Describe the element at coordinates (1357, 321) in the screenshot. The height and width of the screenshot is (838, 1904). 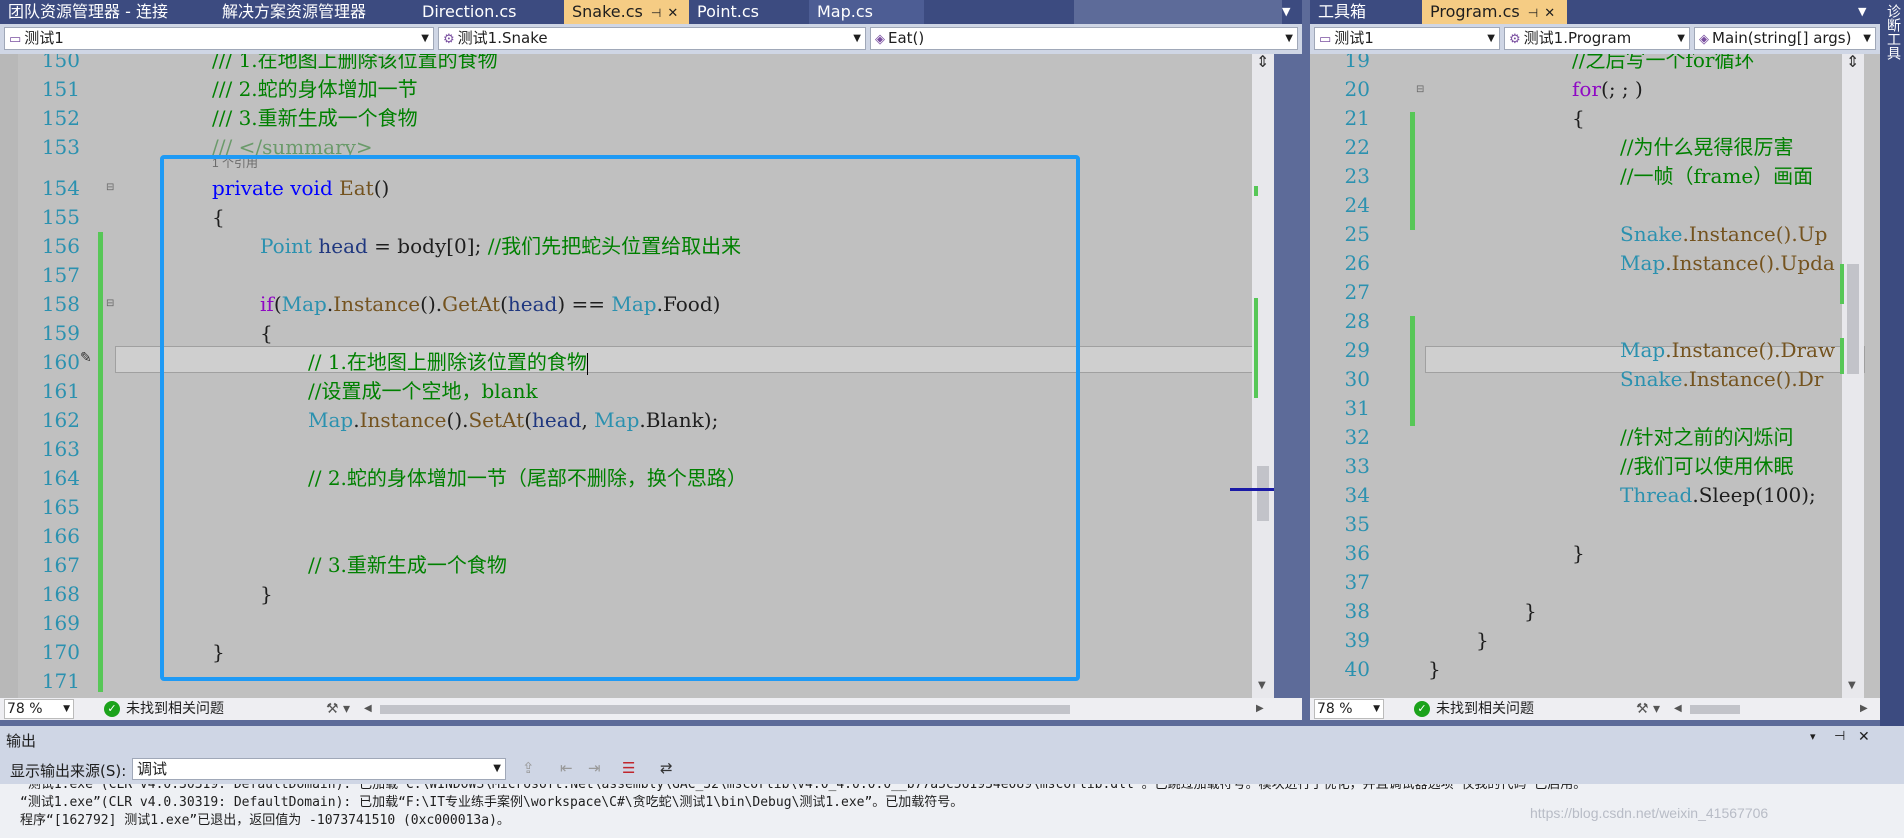
I see `line-number: 28` at that location.